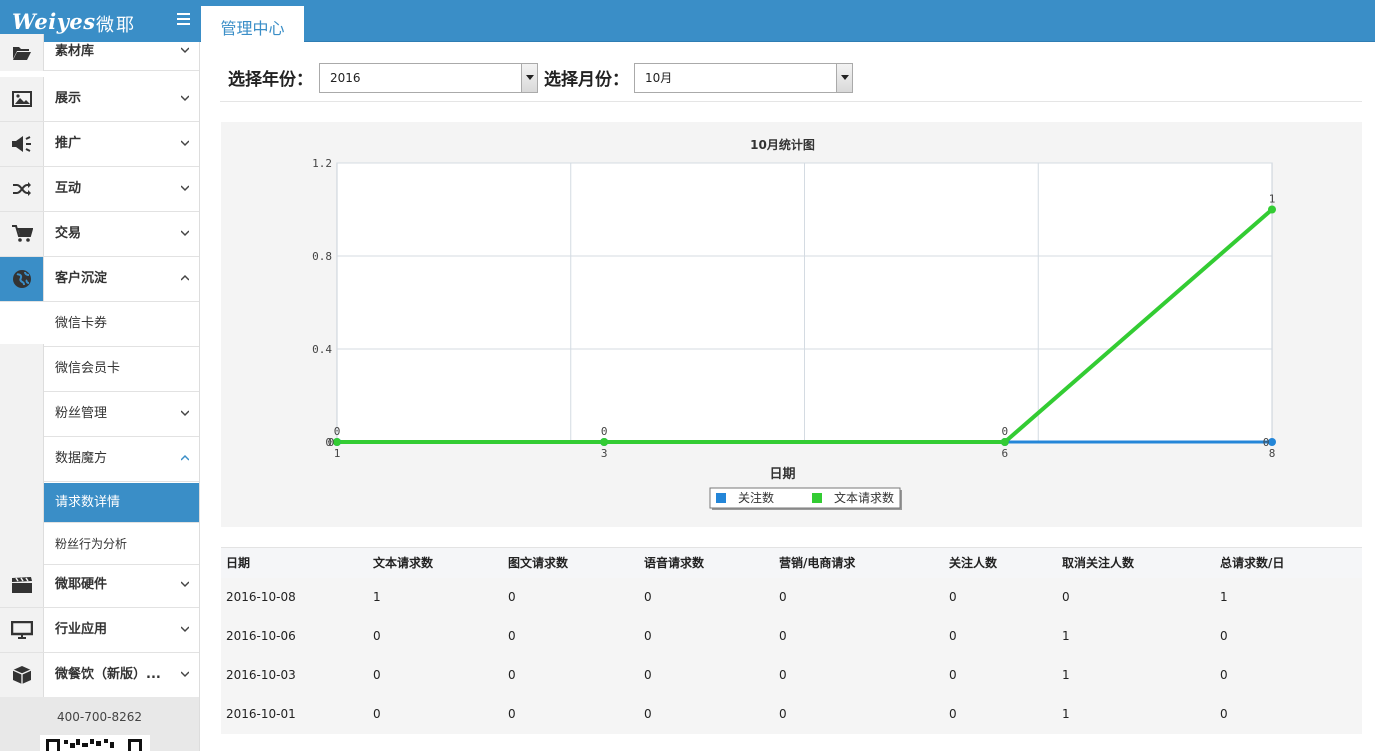 The image size is (1375, 751). What do you see at coordinates (95, 743) in the screenshot?
I see `qr-code` at bounding box center [95, 743].